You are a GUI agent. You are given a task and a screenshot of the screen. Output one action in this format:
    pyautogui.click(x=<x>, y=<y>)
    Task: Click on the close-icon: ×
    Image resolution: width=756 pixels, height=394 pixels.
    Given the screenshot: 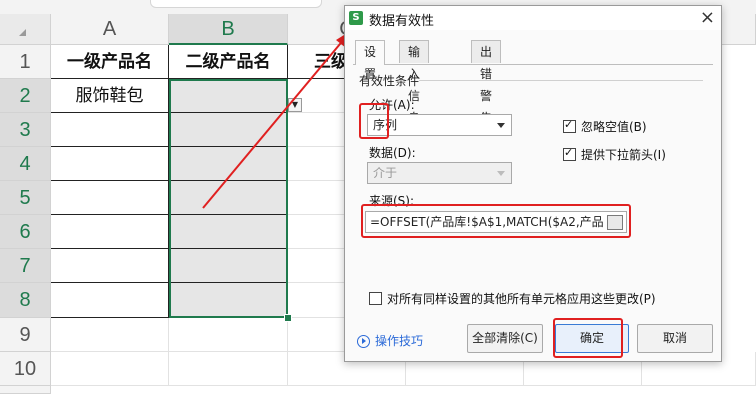 What is the action you would take?
    pyautogui.click(x=707, y=17)
    